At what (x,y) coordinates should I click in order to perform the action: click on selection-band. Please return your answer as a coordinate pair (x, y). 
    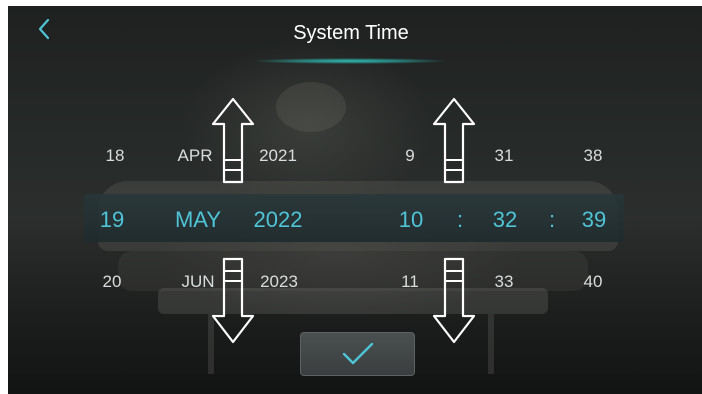
    Looking at the image, I should click on (354, 218).